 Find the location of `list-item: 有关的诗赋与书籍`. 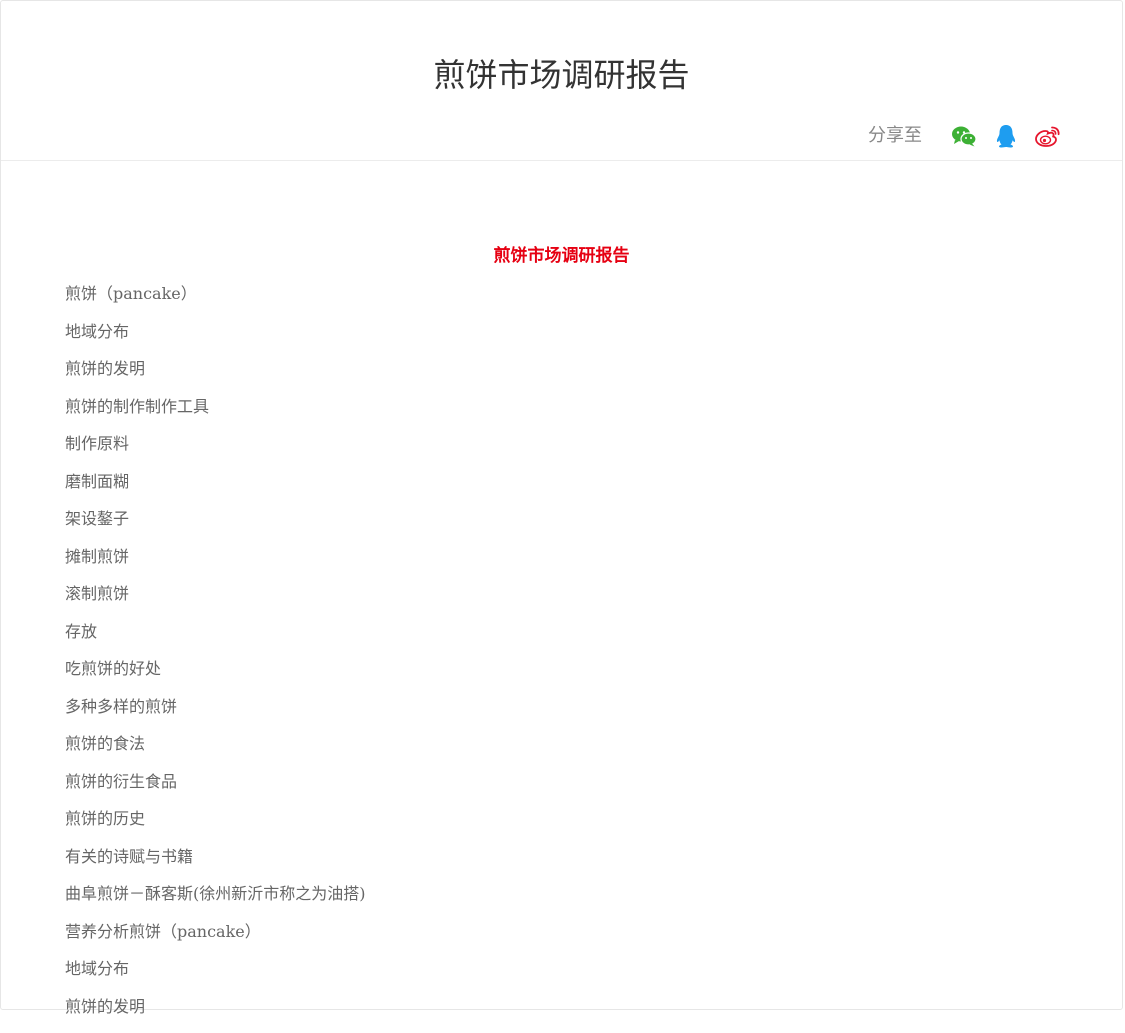

list-item: 有关的诗赋与书籍 is located at coordinates (215, 865).